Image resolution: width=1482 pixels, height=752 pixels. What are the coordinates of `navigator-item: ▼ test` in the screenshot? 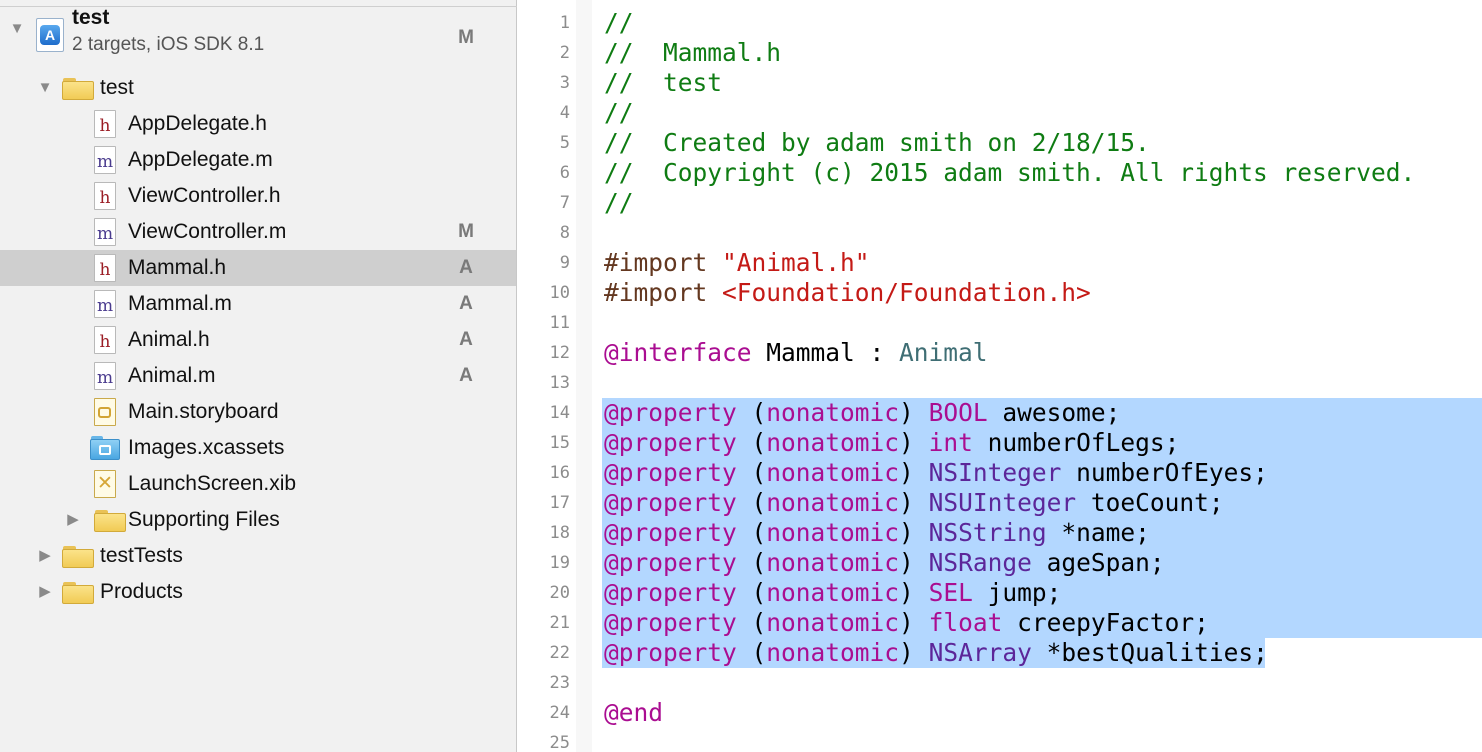 It's located at (258, 88).